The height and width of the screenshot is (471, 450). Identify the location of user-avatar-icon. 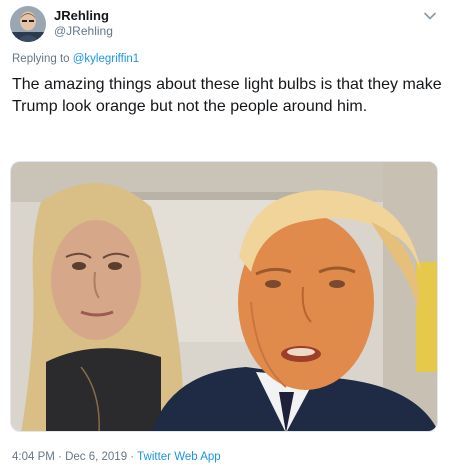
(28, 24).